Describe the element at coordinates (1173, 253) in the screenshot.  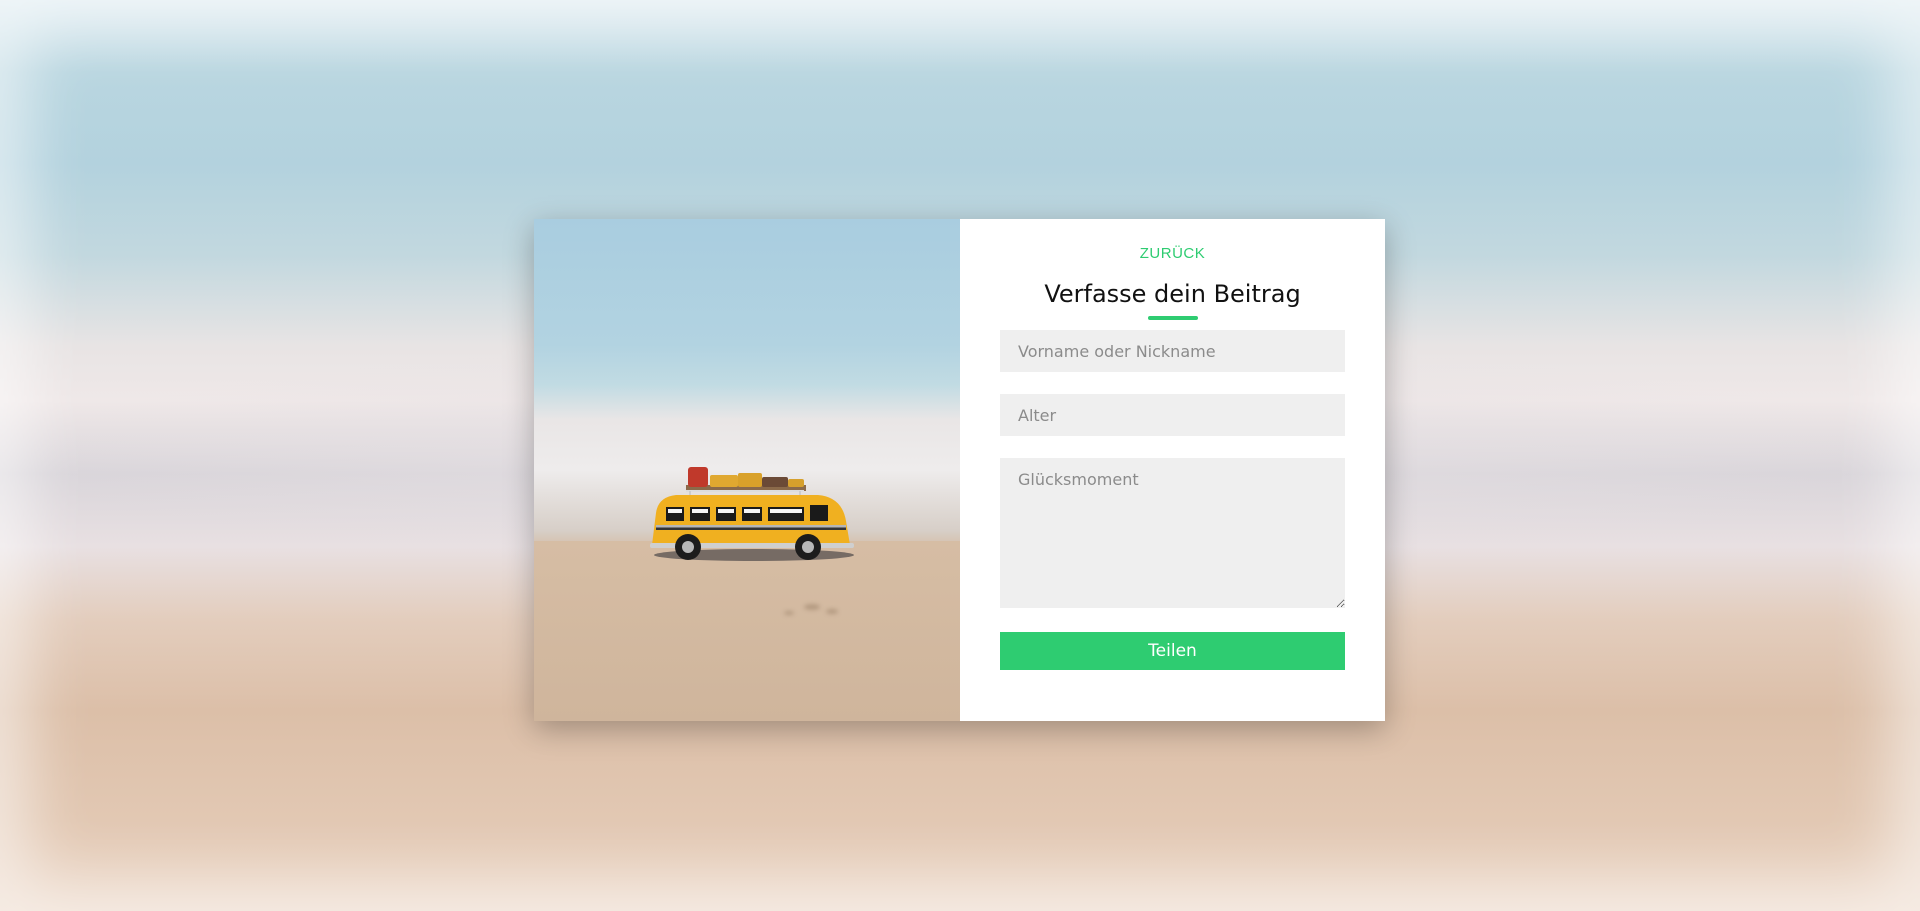
I see `back-link: ZURÜCK` at that location.